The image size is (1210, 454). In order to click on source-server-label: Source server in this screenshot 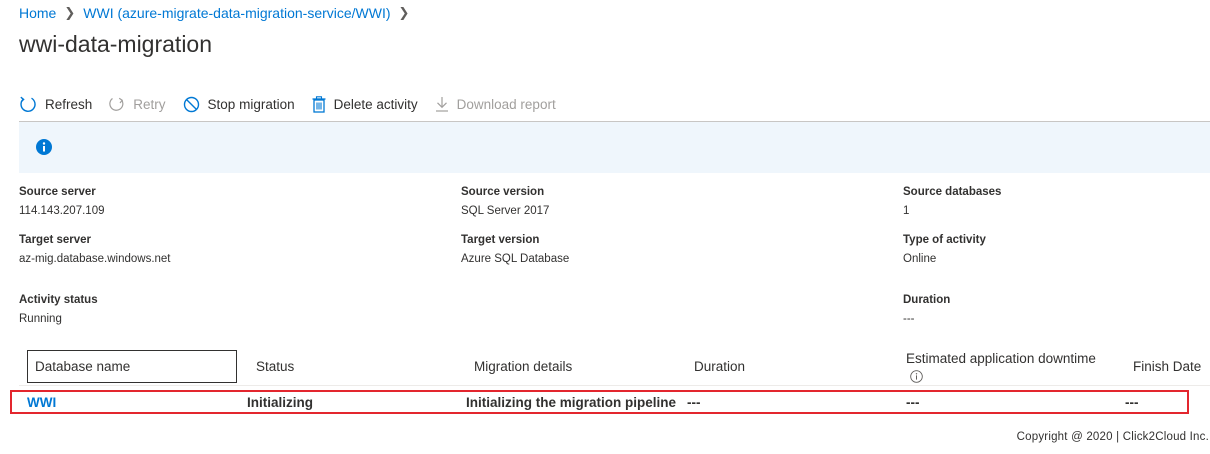, I will do `click(57, 192)`.